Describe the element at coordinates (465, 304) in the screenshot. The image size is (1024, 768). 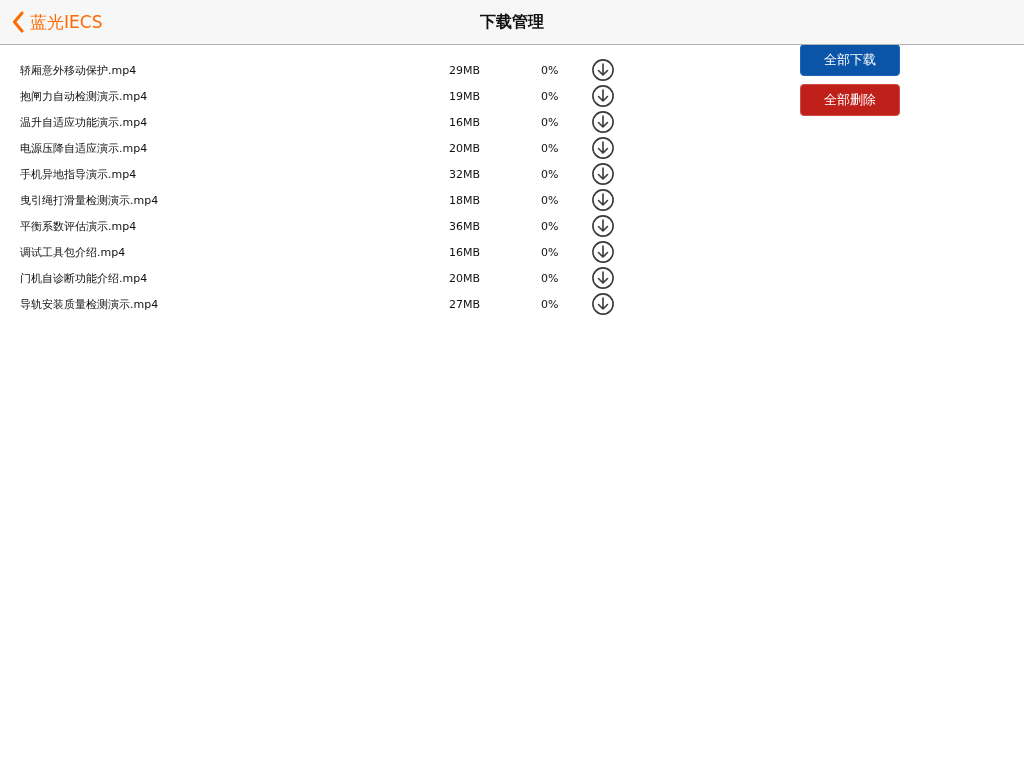
I see `file-size: 27MB` at that location.